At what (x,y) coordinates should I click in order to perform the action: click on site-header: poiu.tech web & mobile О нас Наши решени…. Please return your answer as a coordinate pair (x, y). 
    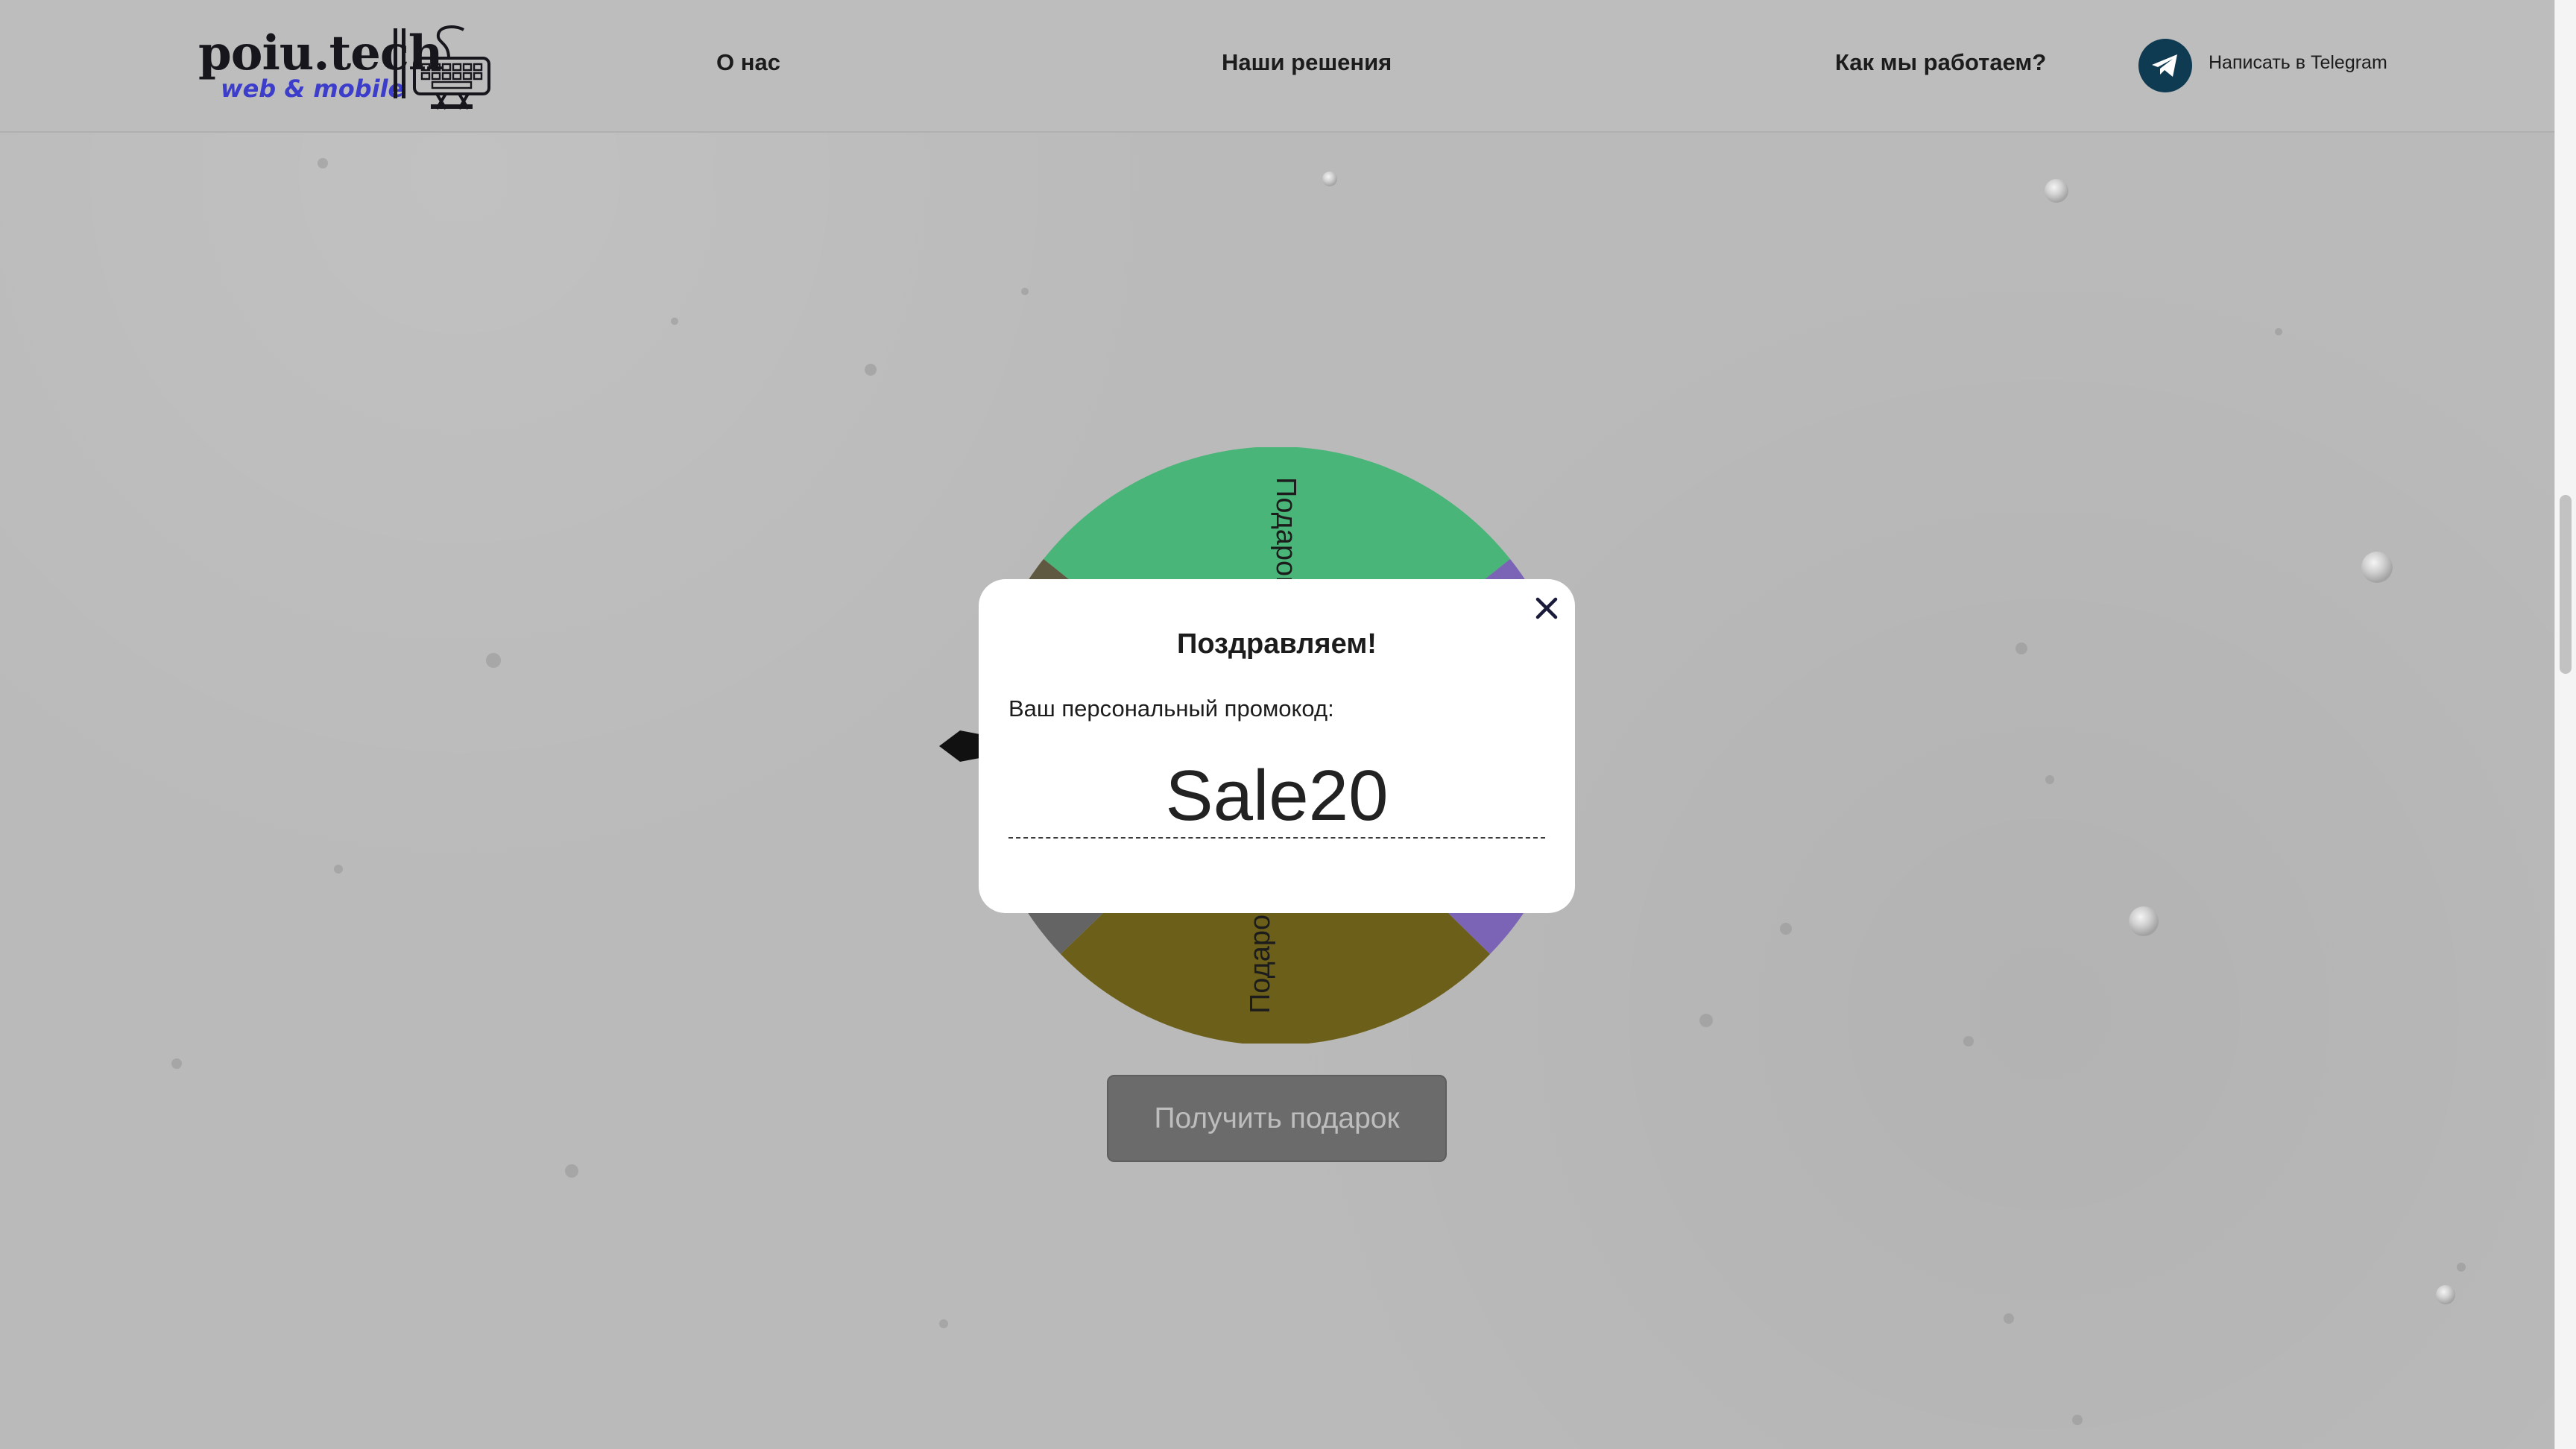
    Looking at the image, I should click on (1277, 66).